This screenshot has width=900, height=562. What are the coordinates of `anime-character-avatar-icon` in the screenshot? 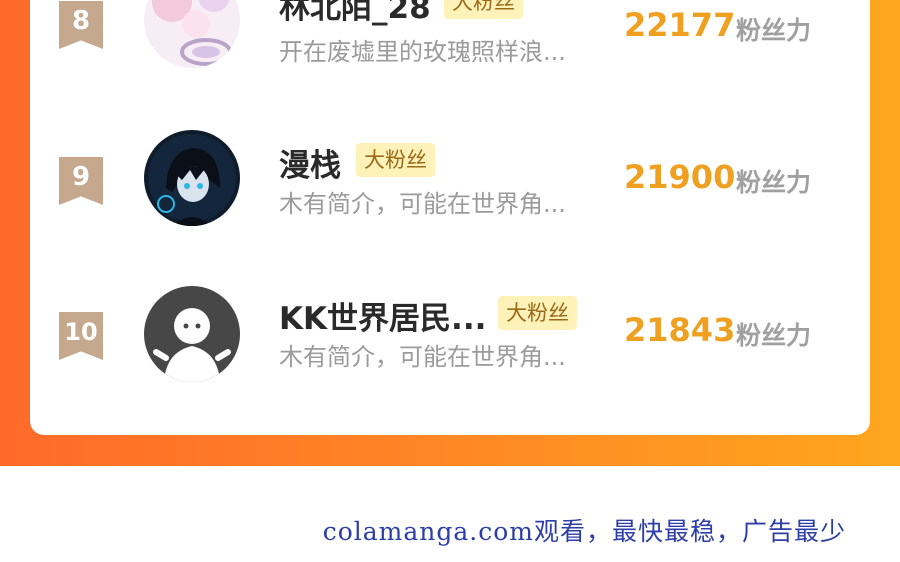 It's located at (192, 178).